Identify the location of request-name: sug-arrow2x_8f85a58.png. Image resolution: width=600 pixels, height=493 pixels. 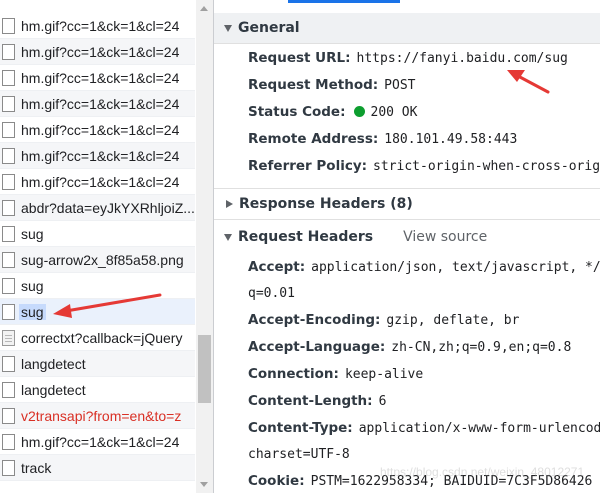
(102, 259).